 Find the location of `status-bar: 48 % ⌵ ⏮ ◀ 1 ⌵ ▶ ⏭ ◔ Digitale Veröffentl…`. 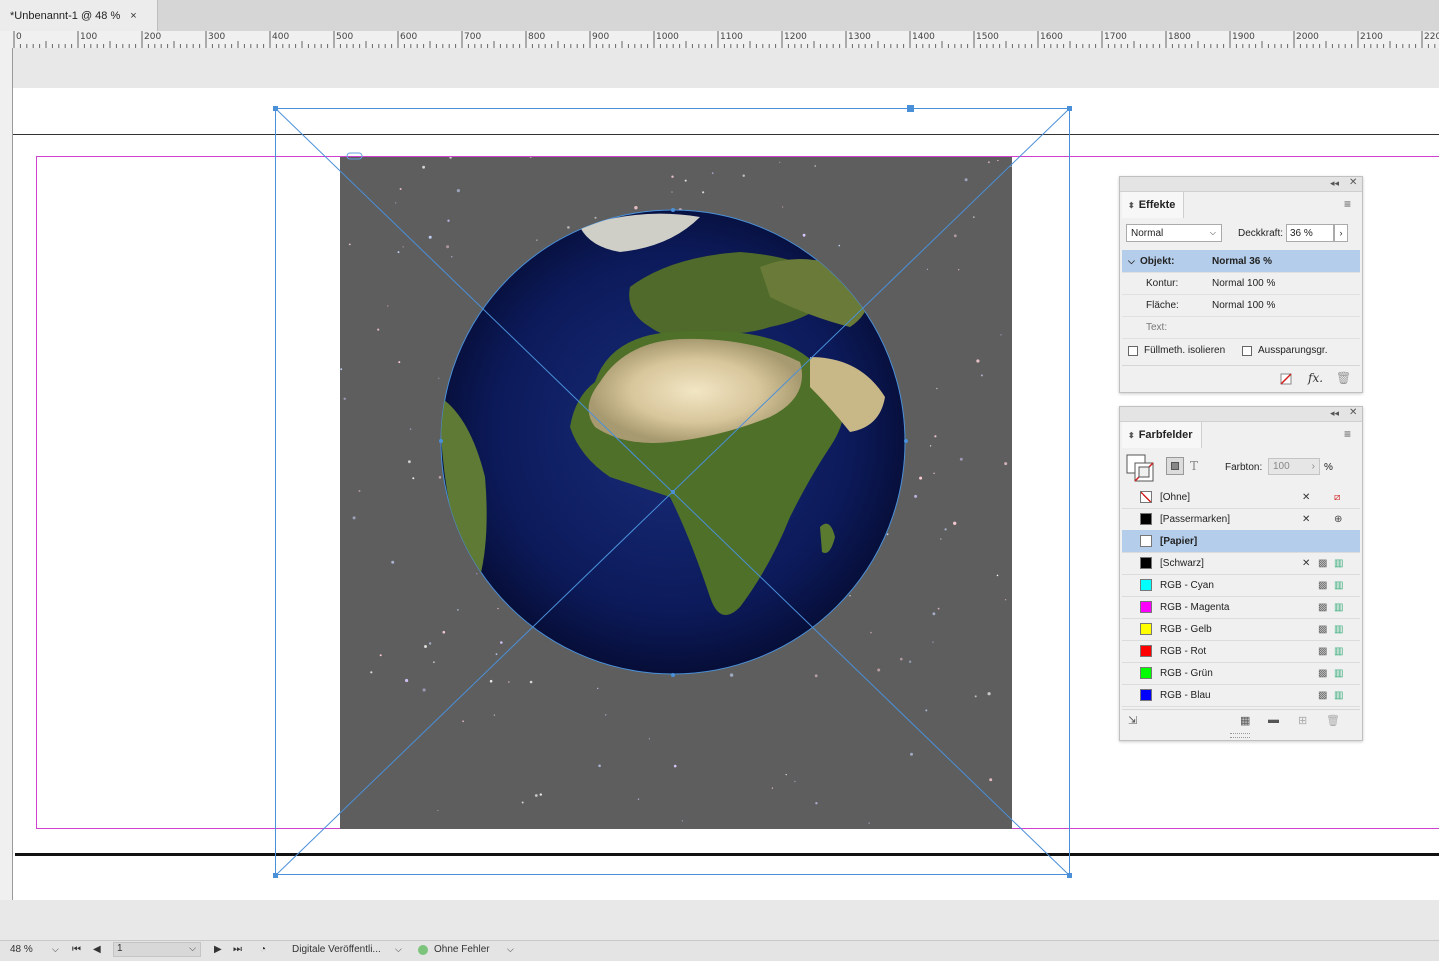

status-bar: 48 % ⌵ ⏮ ◀ 1 ⌵ ▶ ⏭ ◔ Digitale Veröffentl… is located at coordinates (719, 950).